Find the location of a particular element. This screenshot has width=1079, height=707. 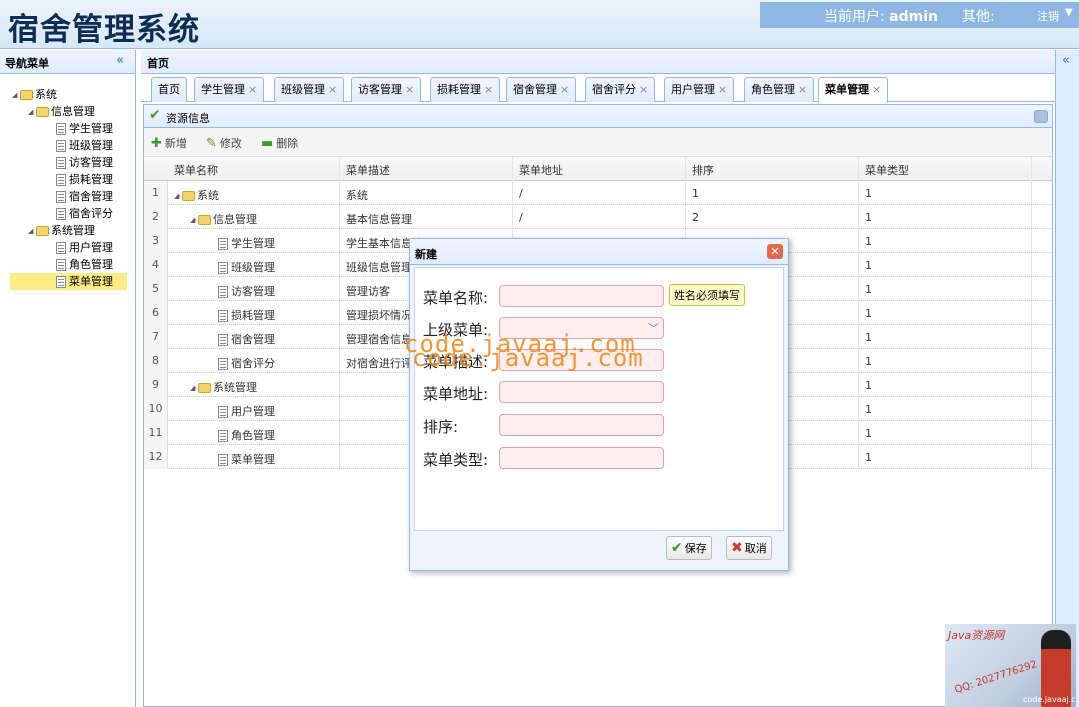

sidebar-item: 宿舍管理 is located at coordinates (84, 196).